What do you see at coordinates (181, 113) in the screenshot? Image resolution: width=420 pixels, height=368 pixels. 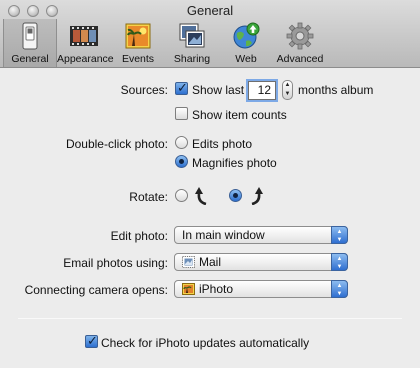 I see `show-item-counts-checkbox` at bounding box center [181, 113].